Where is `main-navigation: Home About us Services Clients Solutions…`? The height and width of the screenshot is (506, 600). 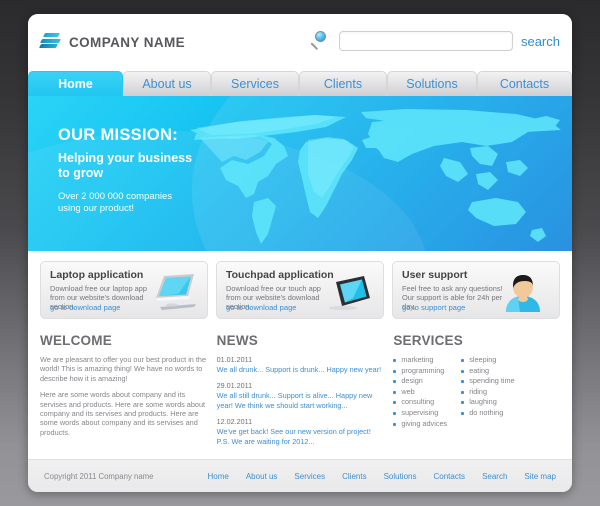 main-navigation: Home About us Services Clients Solutions… is located at coordinates (300, 83).